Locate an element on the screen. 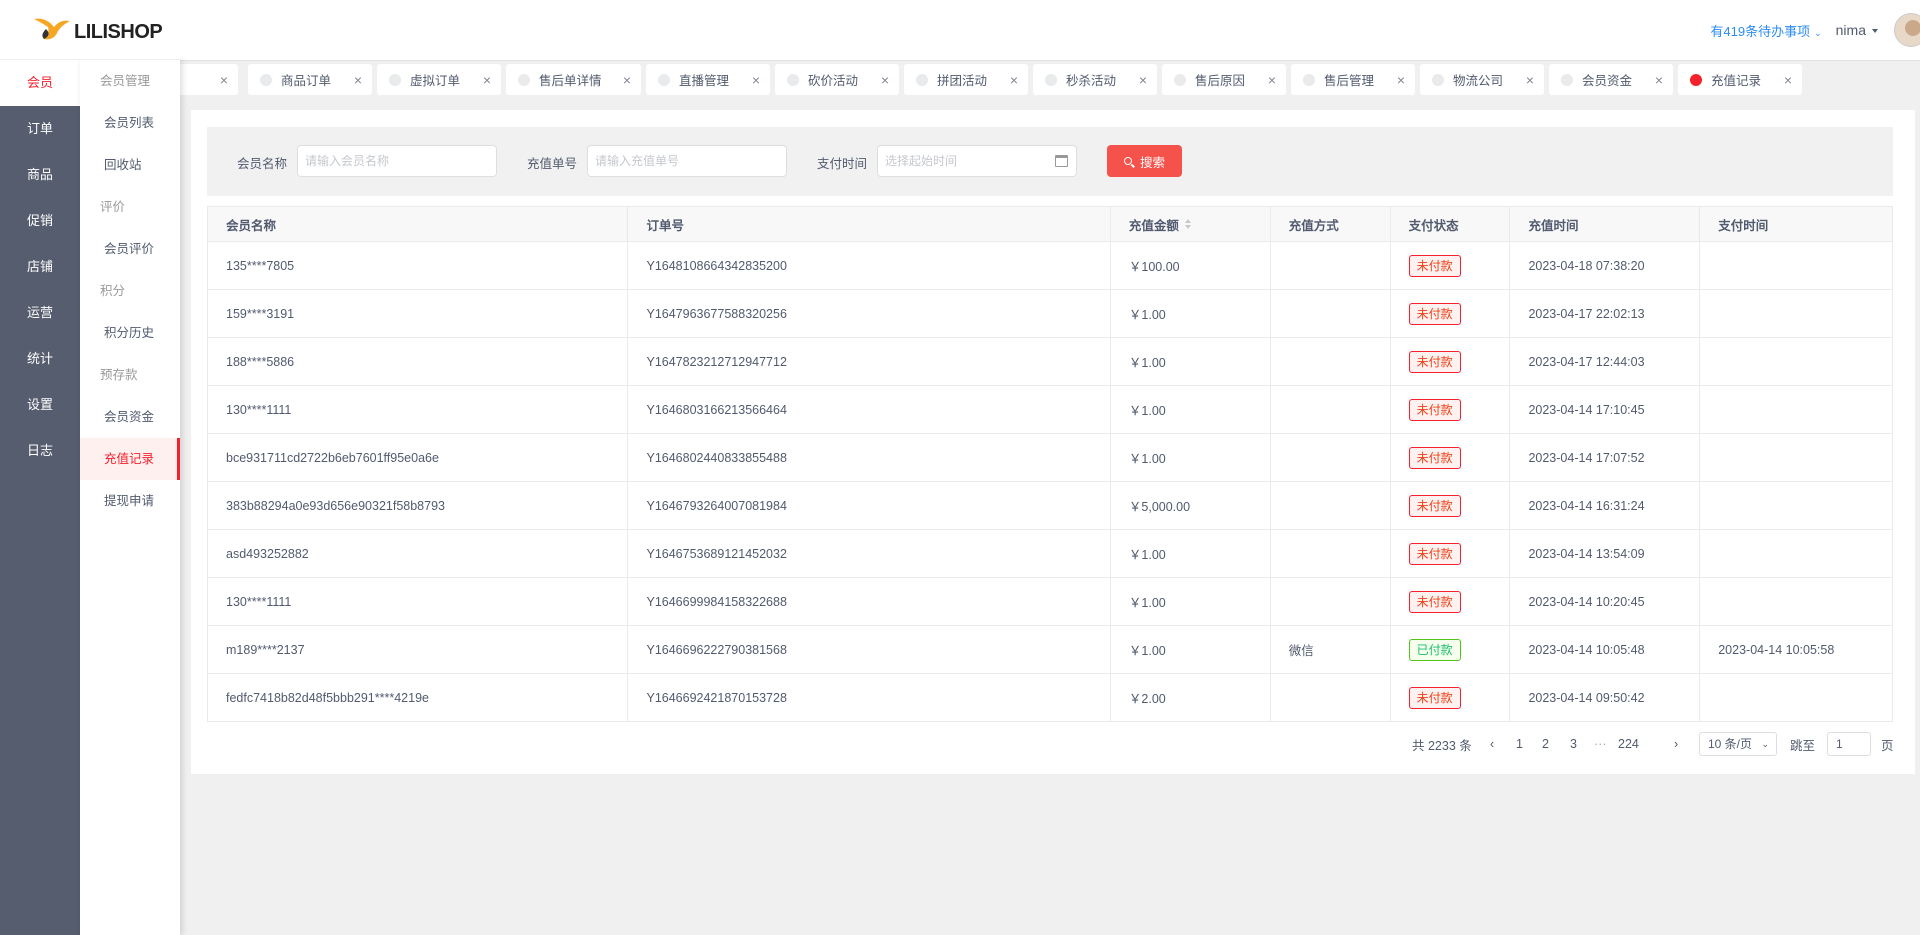 The height and width of the screenshot is (935, 1920). nav-item: 订单 is located at coordinates (40, 129).